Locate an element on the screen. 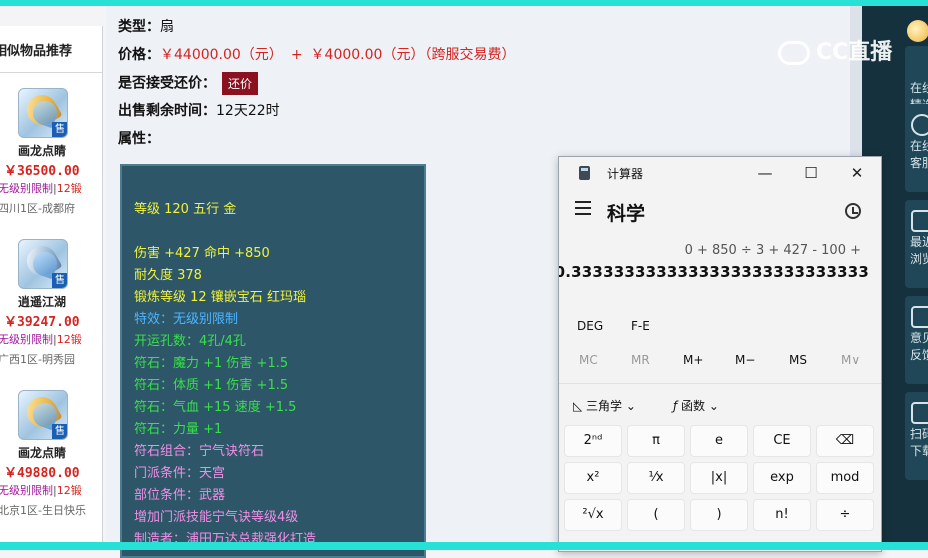  attr-special: 特效：无级别限制 is located at coordinates (186, 319).